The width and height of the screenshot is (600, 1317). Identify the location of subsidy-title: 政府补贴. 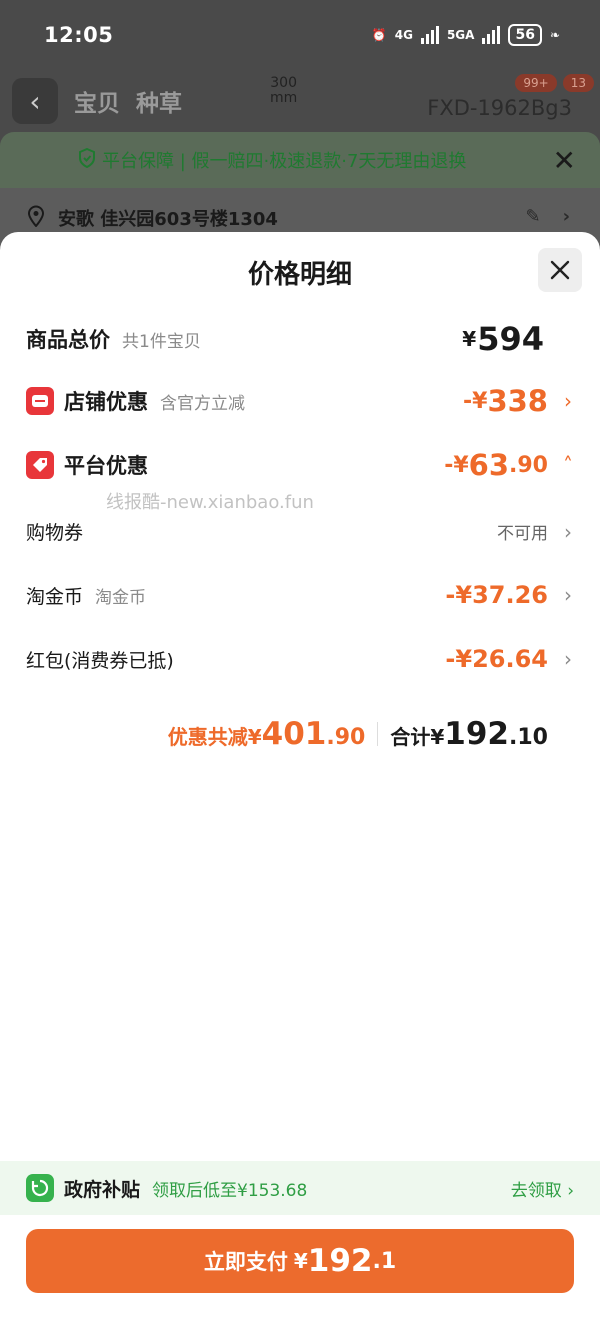
(102, 1189).